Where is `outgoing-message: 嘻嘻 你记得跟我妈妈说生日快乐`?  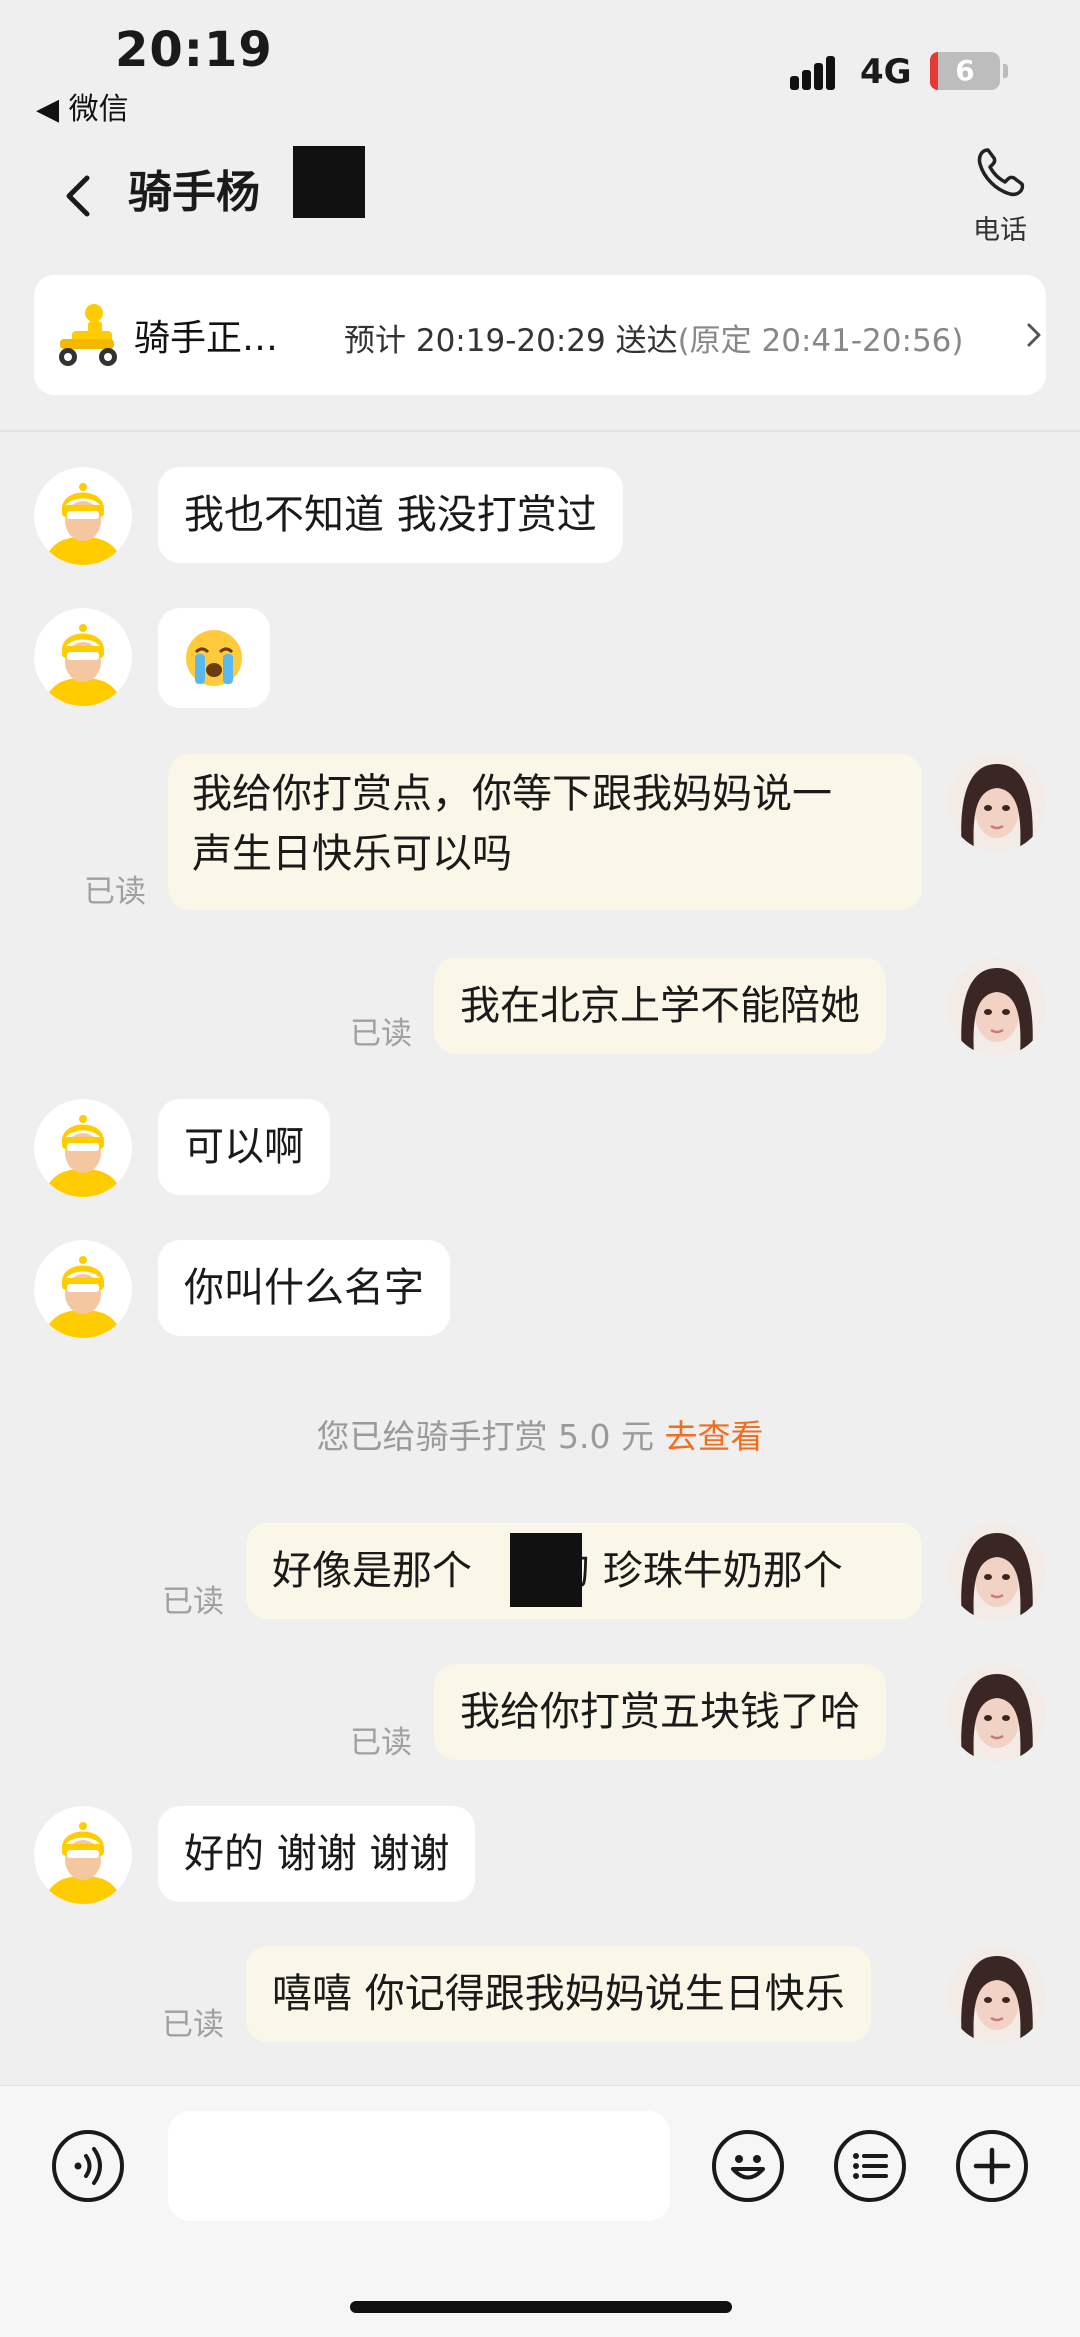 outgoing-message: 嘻嘻 你记得跟我妈妈说生日快乐 is located at coordinates (558, 1994).